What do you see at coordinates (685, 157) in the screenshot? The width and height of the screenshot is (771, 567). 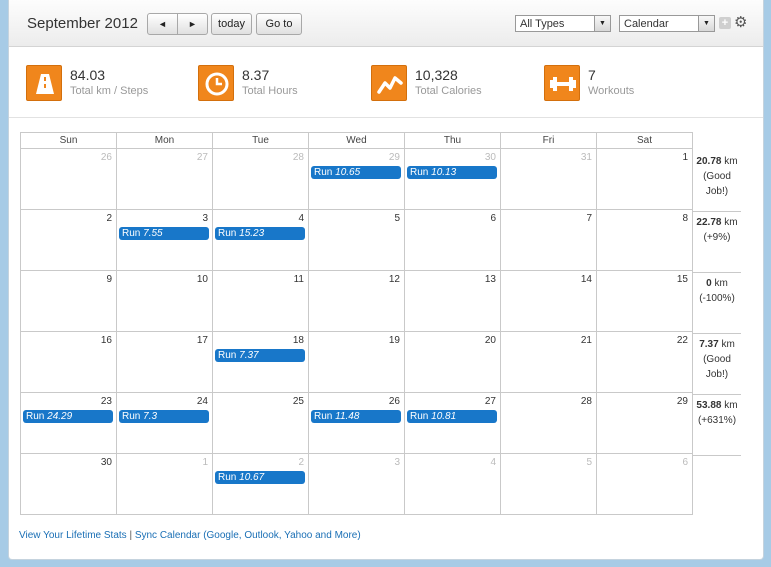 I see `day-number: 1` at bounding box center [685, 157].